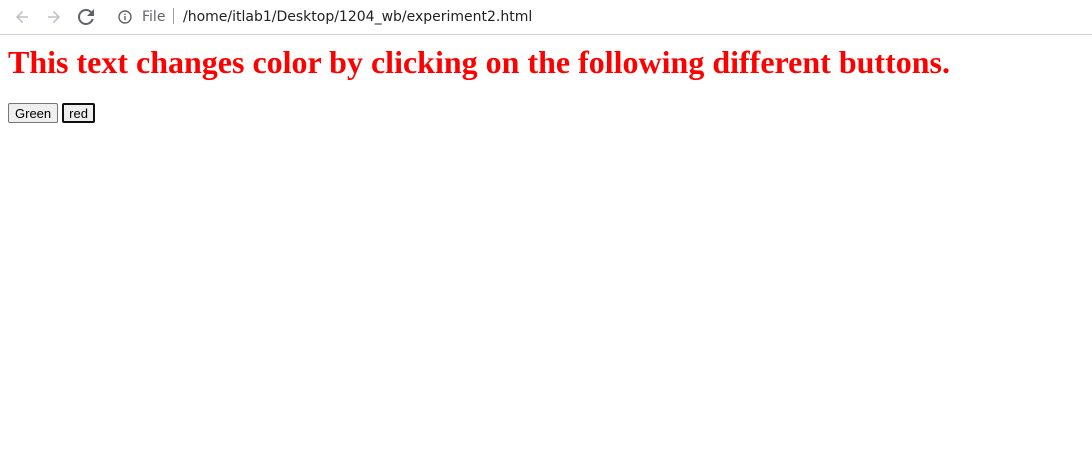  Describe the element at coordinates (125, 17) in the screenshot. I see `info-icon` at that location.